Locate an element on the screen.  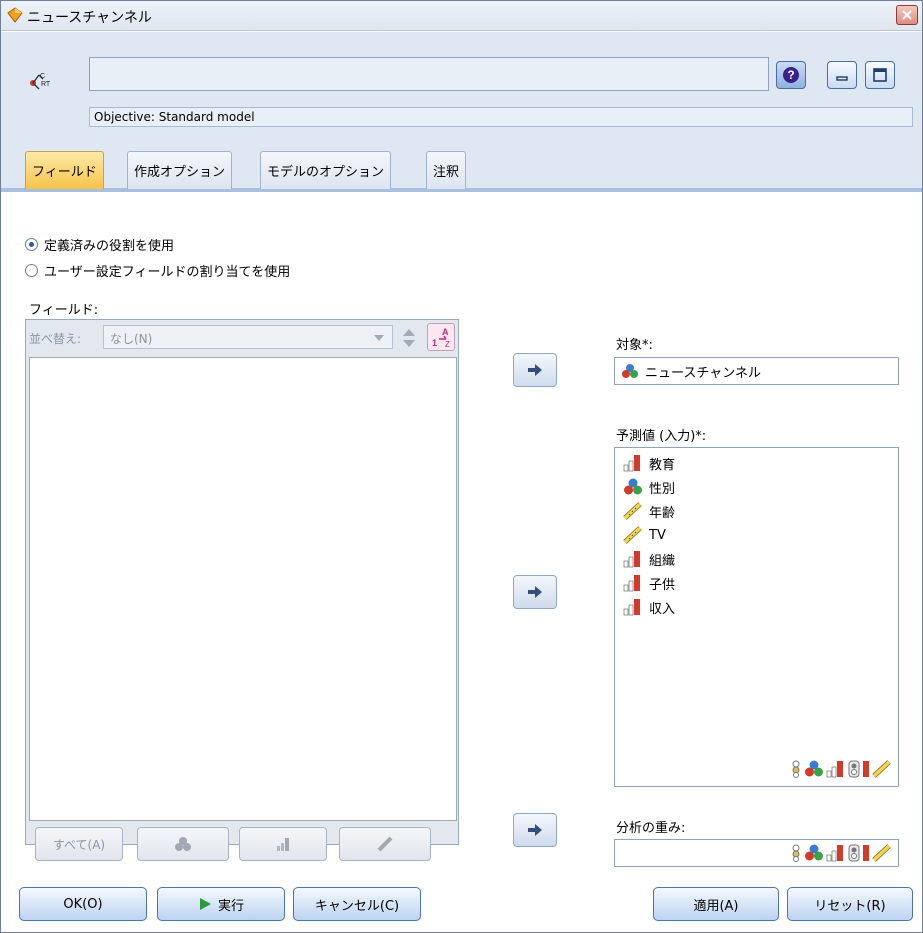
tab-build-options: 作成オプション is located at coordinates (180, 170).